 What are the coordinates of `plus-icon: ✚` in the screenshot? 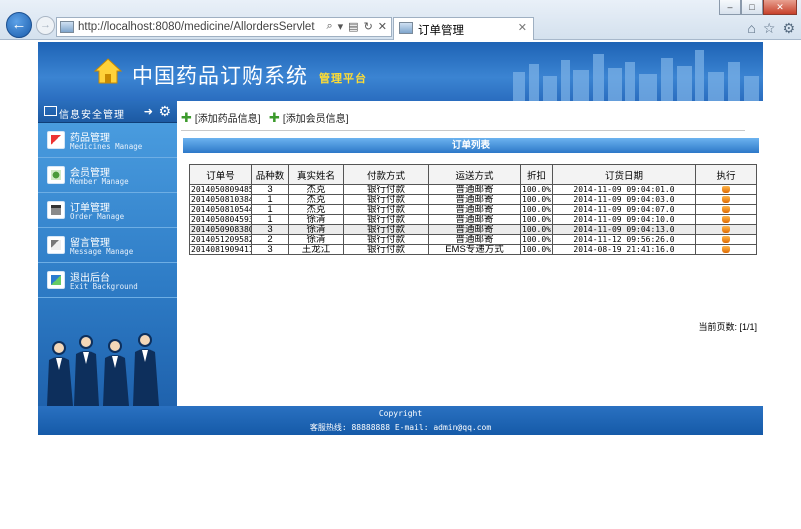 It's located at (274, 117).